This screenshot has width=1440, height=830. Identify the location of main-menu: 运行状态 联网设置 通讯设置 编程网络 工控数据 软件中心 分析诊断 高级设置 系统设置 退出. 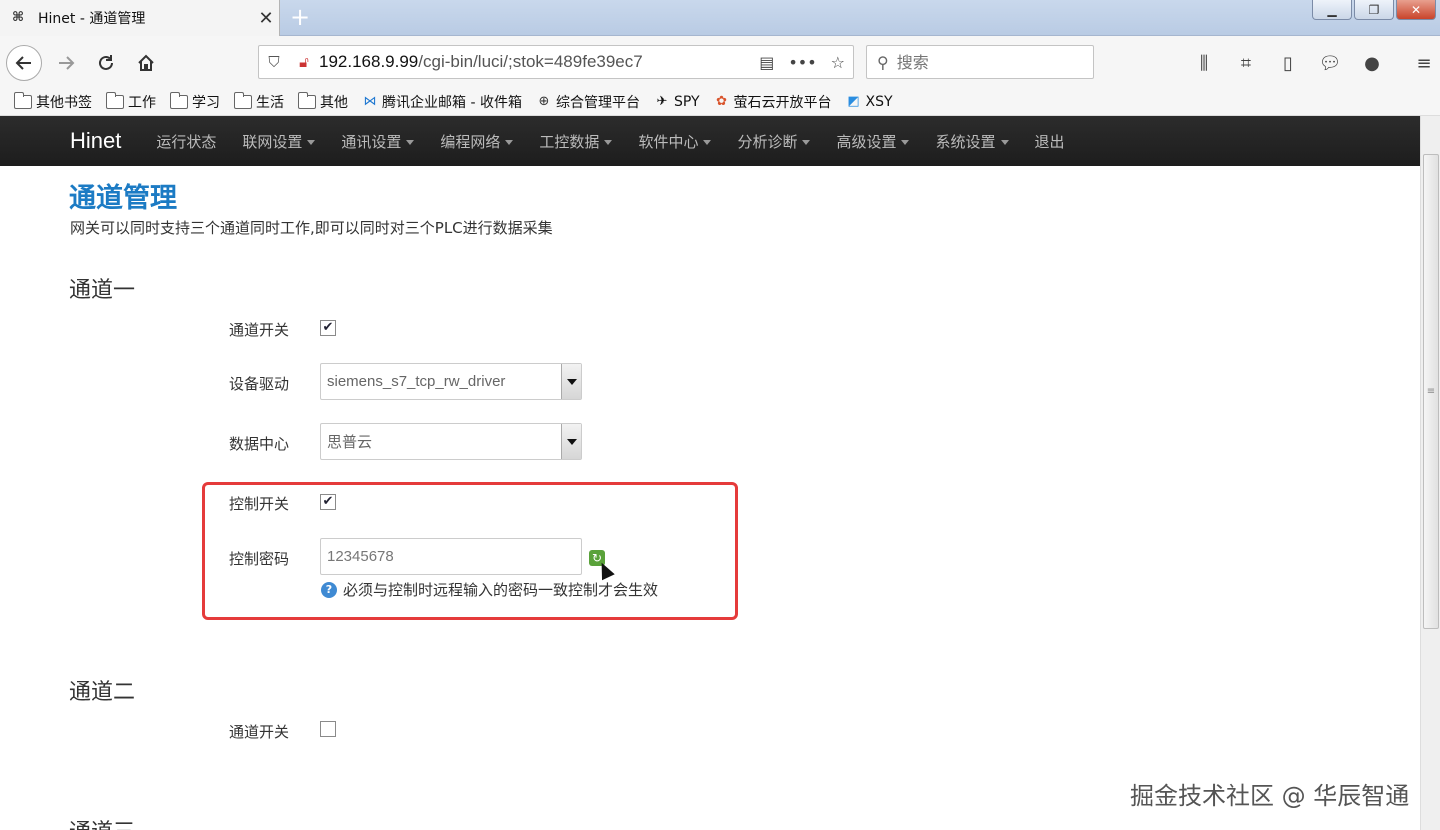
(610, 141).